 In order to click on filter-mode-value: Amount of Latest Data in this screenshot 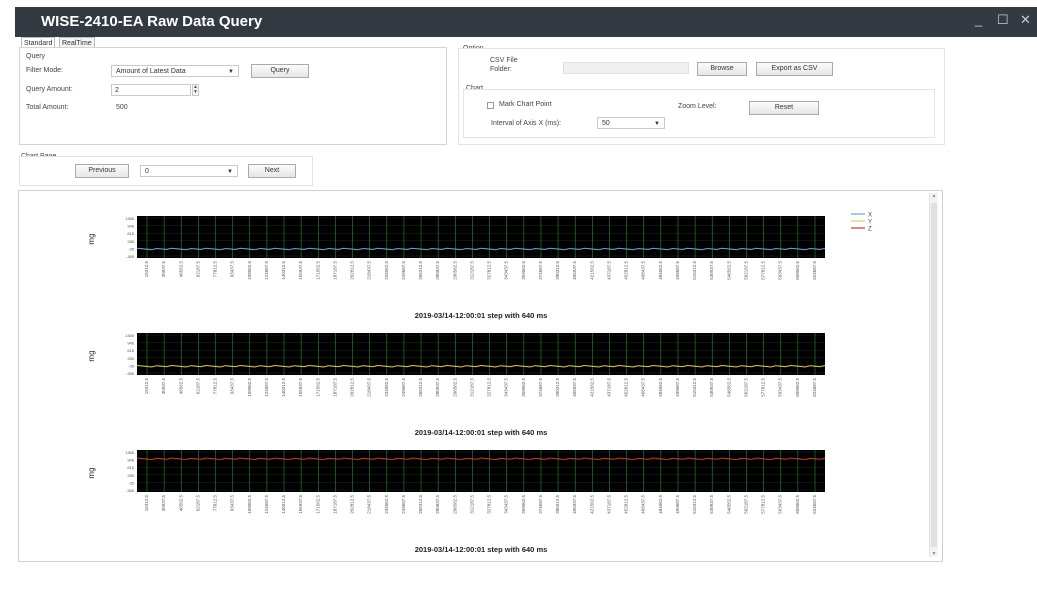, I will do `click(151, 71)`.